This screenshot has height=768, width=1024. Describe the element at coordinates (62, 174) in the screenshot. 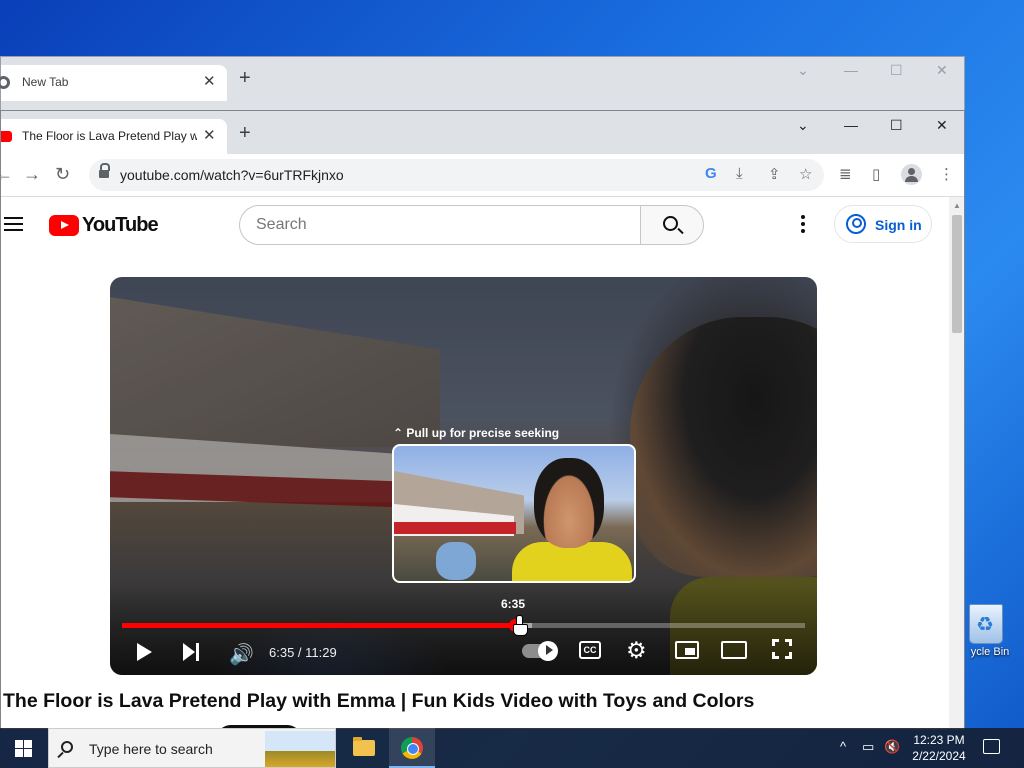

I see `reload-icon: ↻` at that location.